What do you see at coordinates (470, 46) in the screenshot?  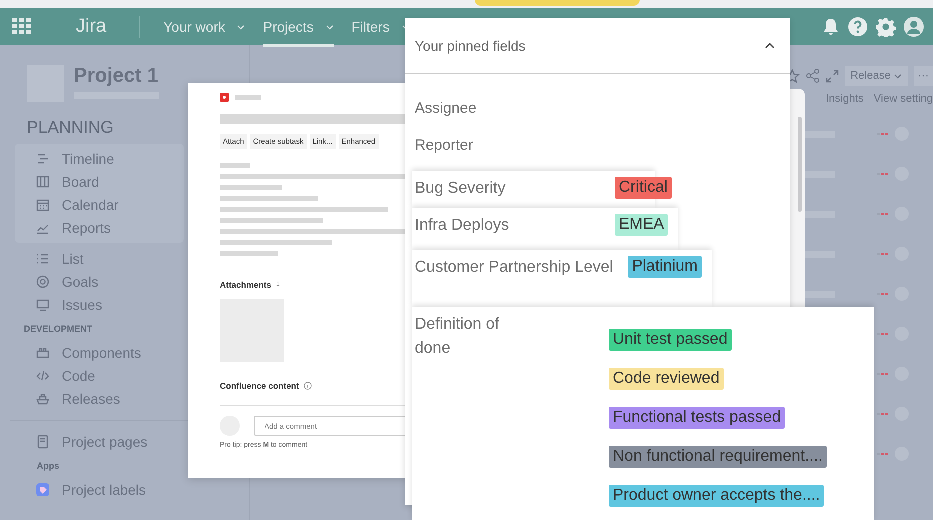 I see `panel-title: Your pinned fields` at bounding box center [470, 46].